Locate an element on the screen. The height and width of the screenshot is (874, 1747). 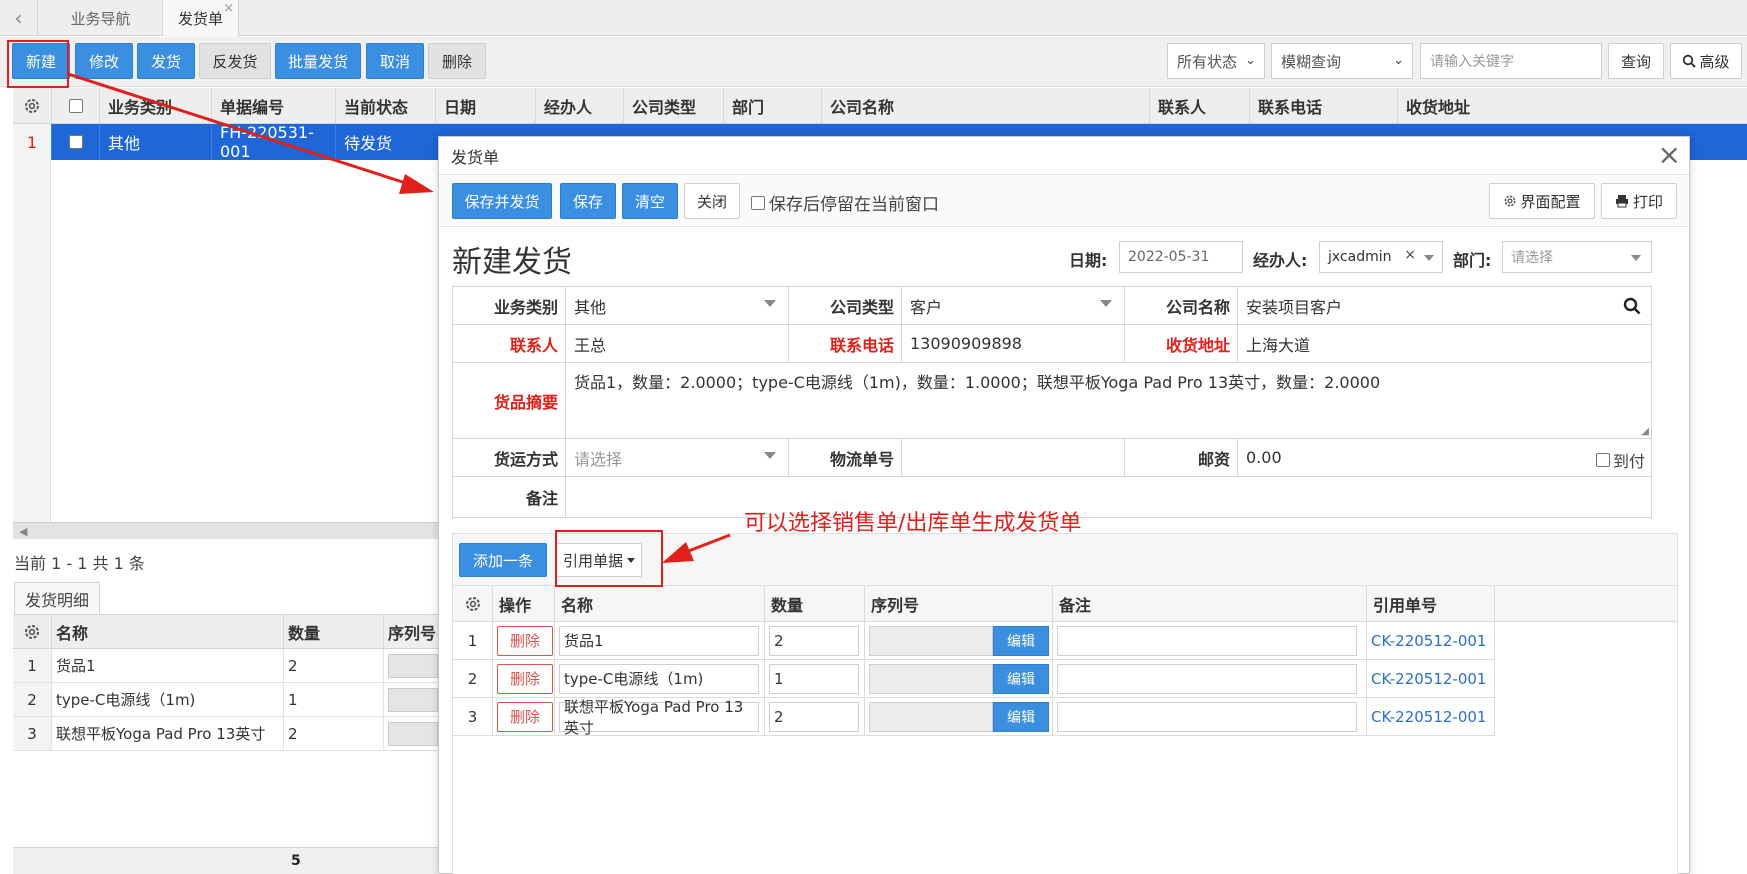
item-col-ref: 引用单号 is located at coordinates (1431, 604).